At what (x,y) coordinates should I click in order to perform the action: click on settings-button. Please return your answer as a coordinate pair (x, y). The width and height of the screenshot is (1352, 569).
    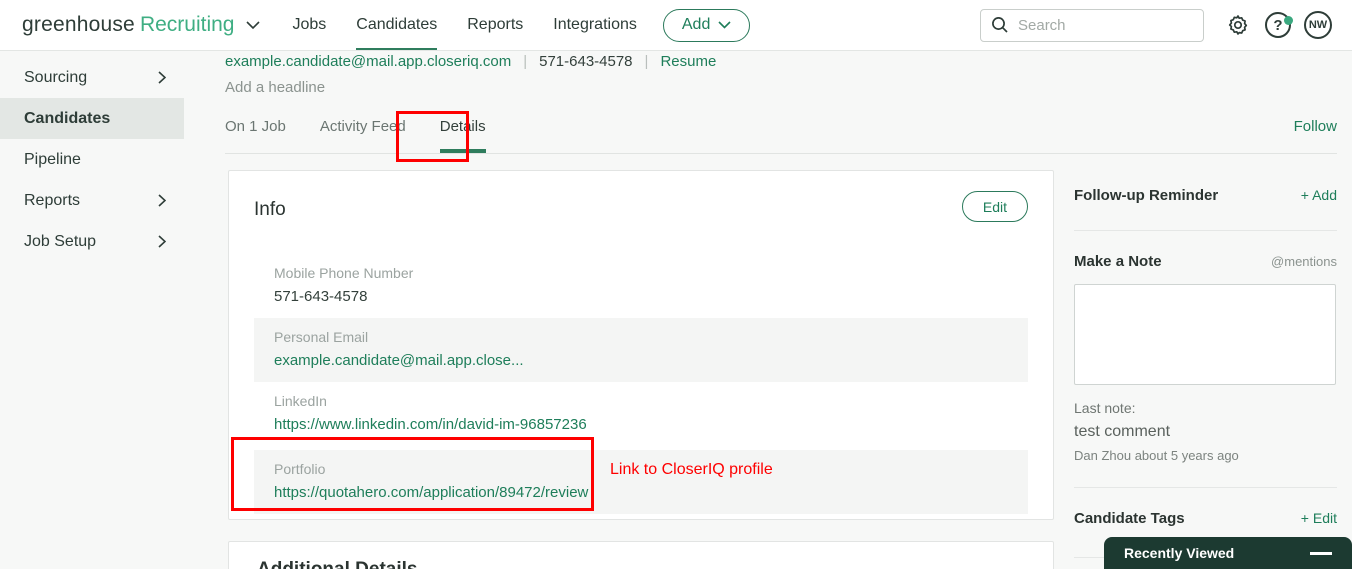
    Looking at the image, I should click on (1238, 25).